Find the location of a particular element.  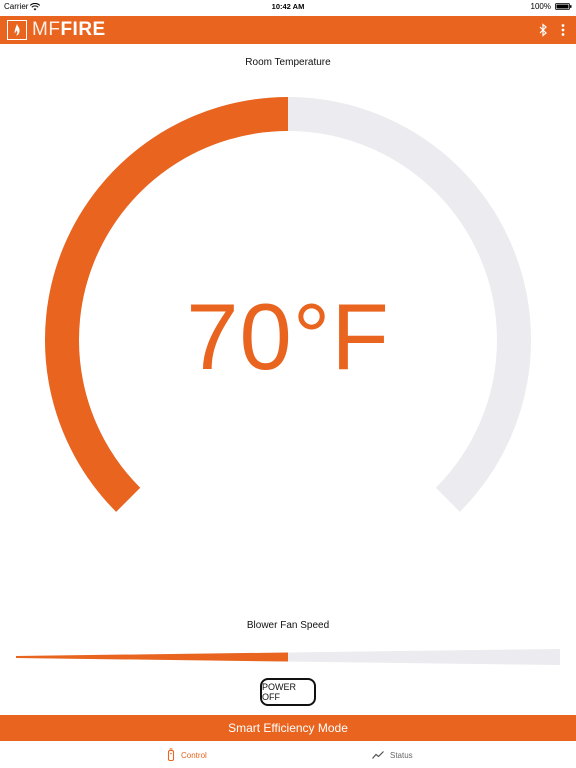

logo-fire: FIRE is located at coordinates (83, 29).